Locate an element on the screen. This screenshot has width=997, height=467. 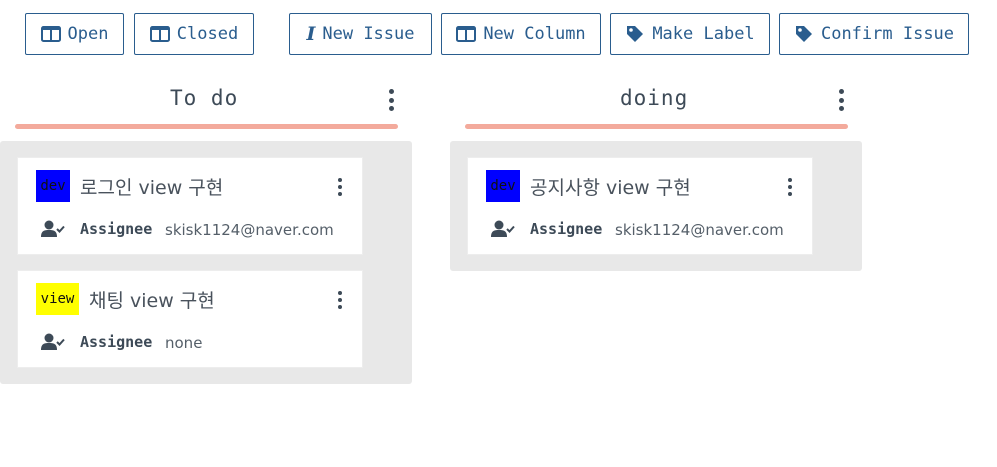
issue-title: 로그인 view 구현 is located at coordinates (152, 188).